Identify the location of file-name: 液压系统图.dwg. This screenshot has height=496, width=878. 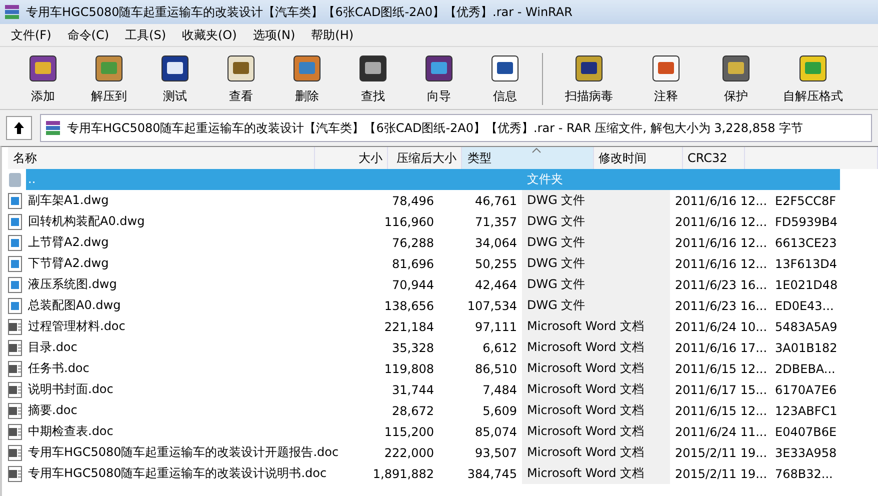
(191, 284).